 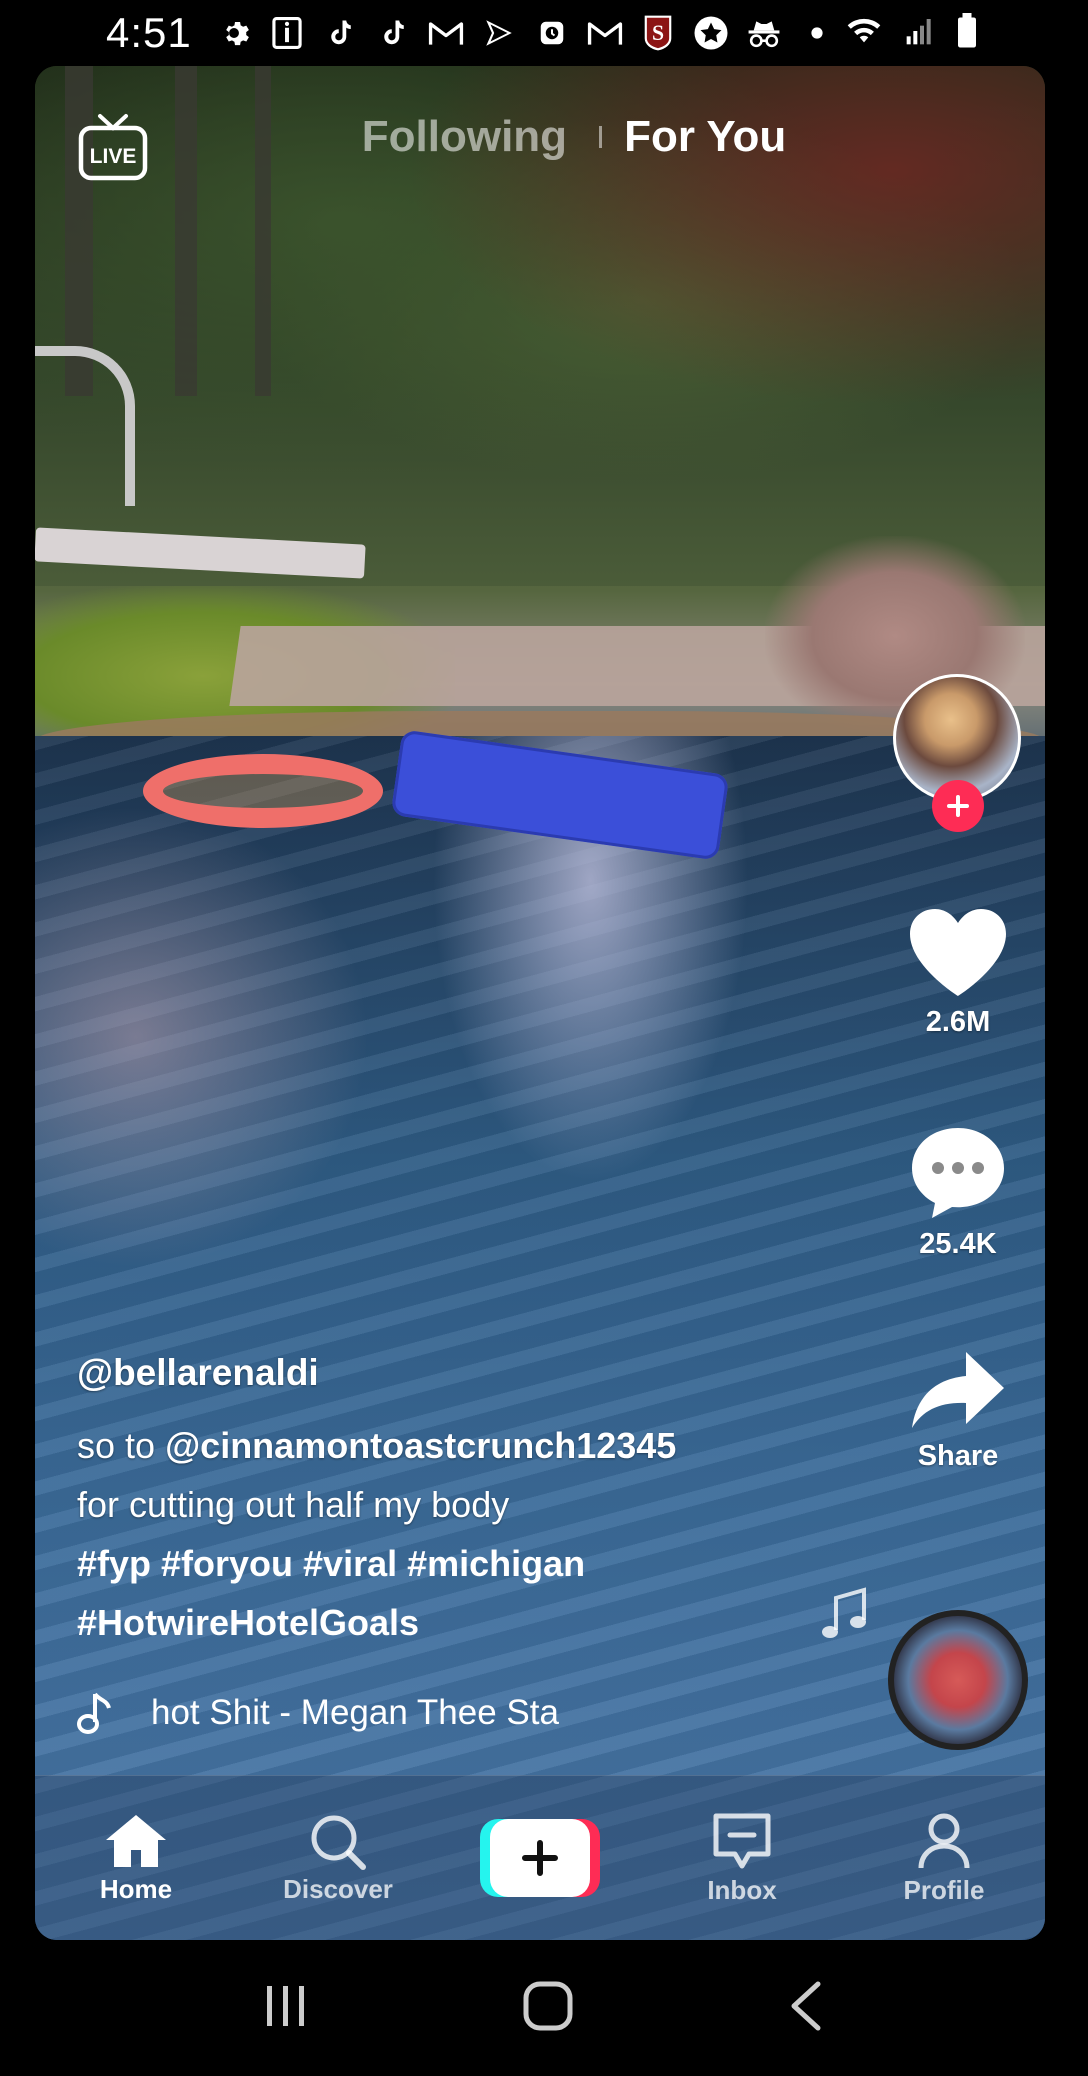 What do you see at coordinates (234, 33) in the screenshot?
I see `gear-icon` at bounding box center [234, 33].